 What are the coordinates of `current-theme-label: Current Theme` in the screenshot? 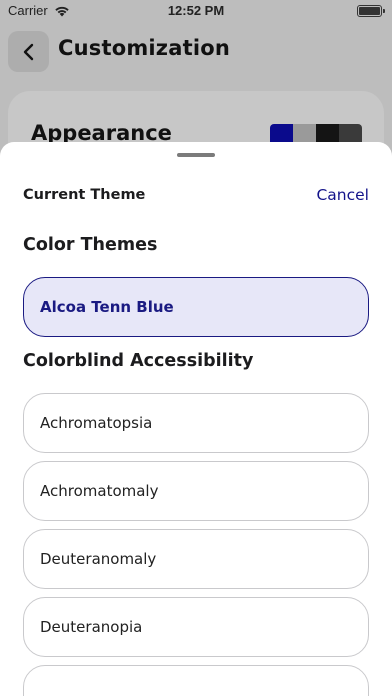 It's located at (84, 195).